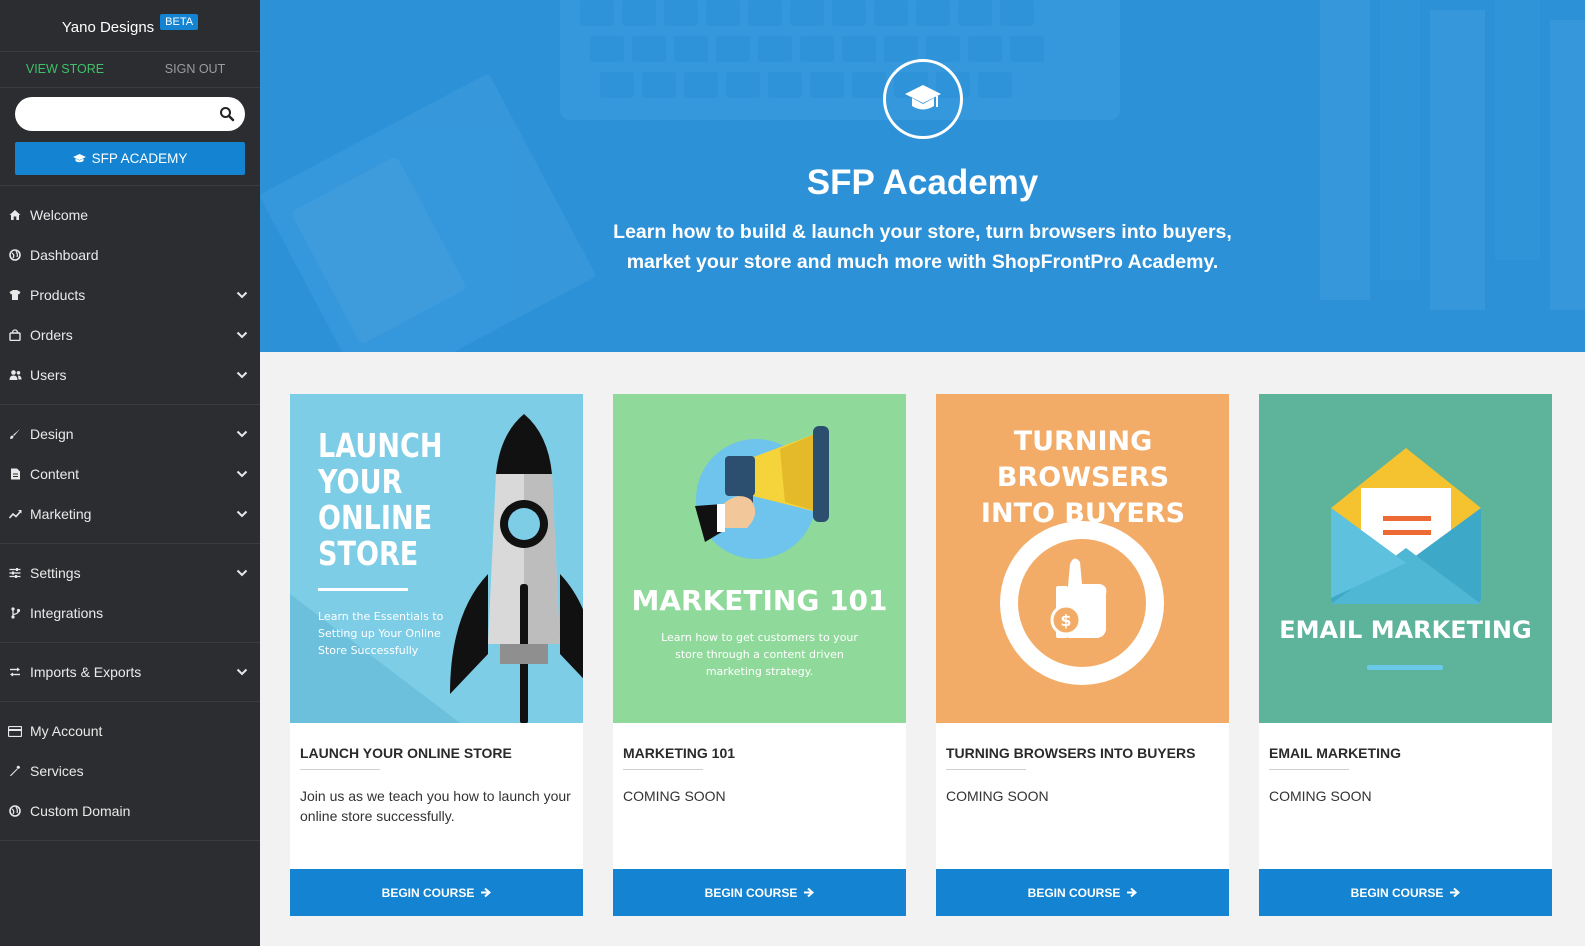  I want to click on sidebar-item-imports-exports: Imports & Exports, so click(130, 672).